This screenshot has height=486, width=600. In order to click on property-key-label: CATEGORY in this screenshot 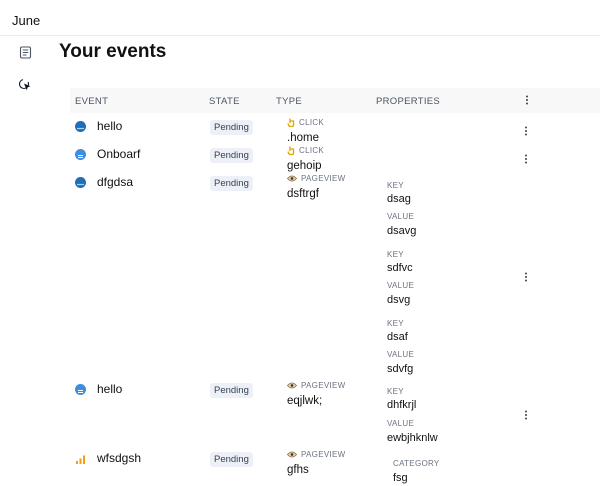, I will do `click(416, 463)`.